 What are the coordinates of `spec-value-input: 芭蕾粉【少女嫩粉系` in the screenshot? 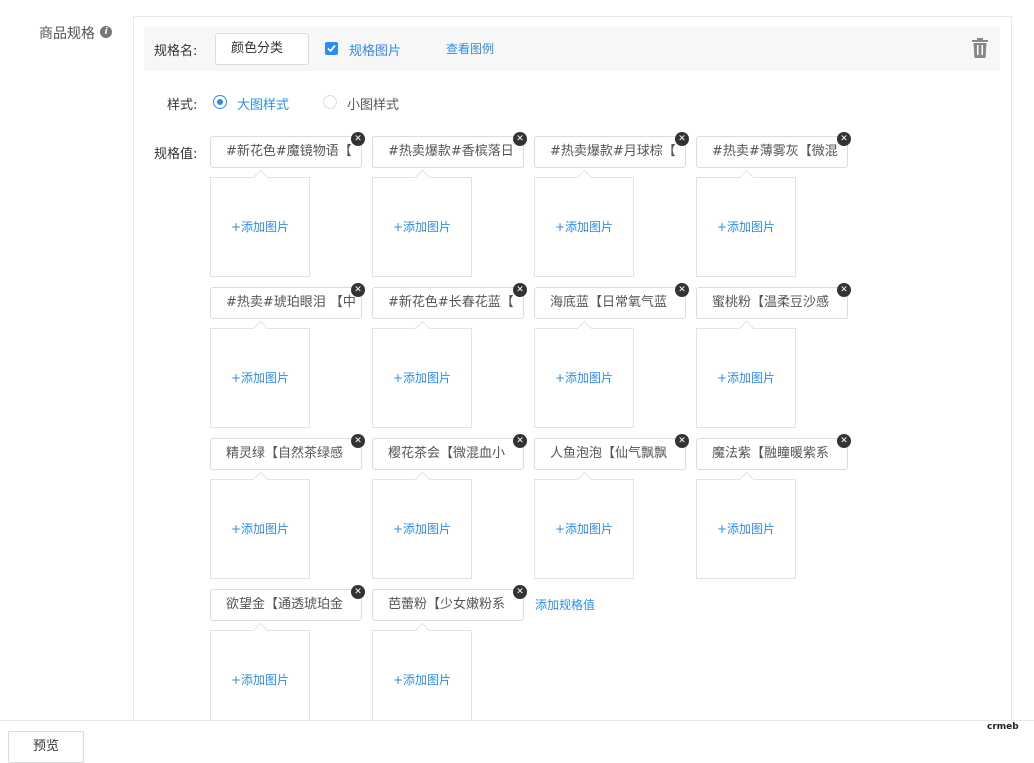 It's located at (448, 605).